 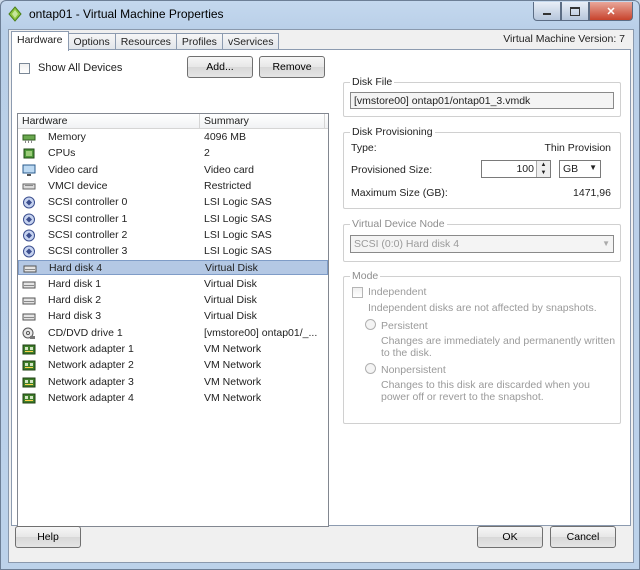 What do you see at coordinates (404, 326) in the screenshot?
I see `persistent-label: Persistent` at bounding box center [404, 326].